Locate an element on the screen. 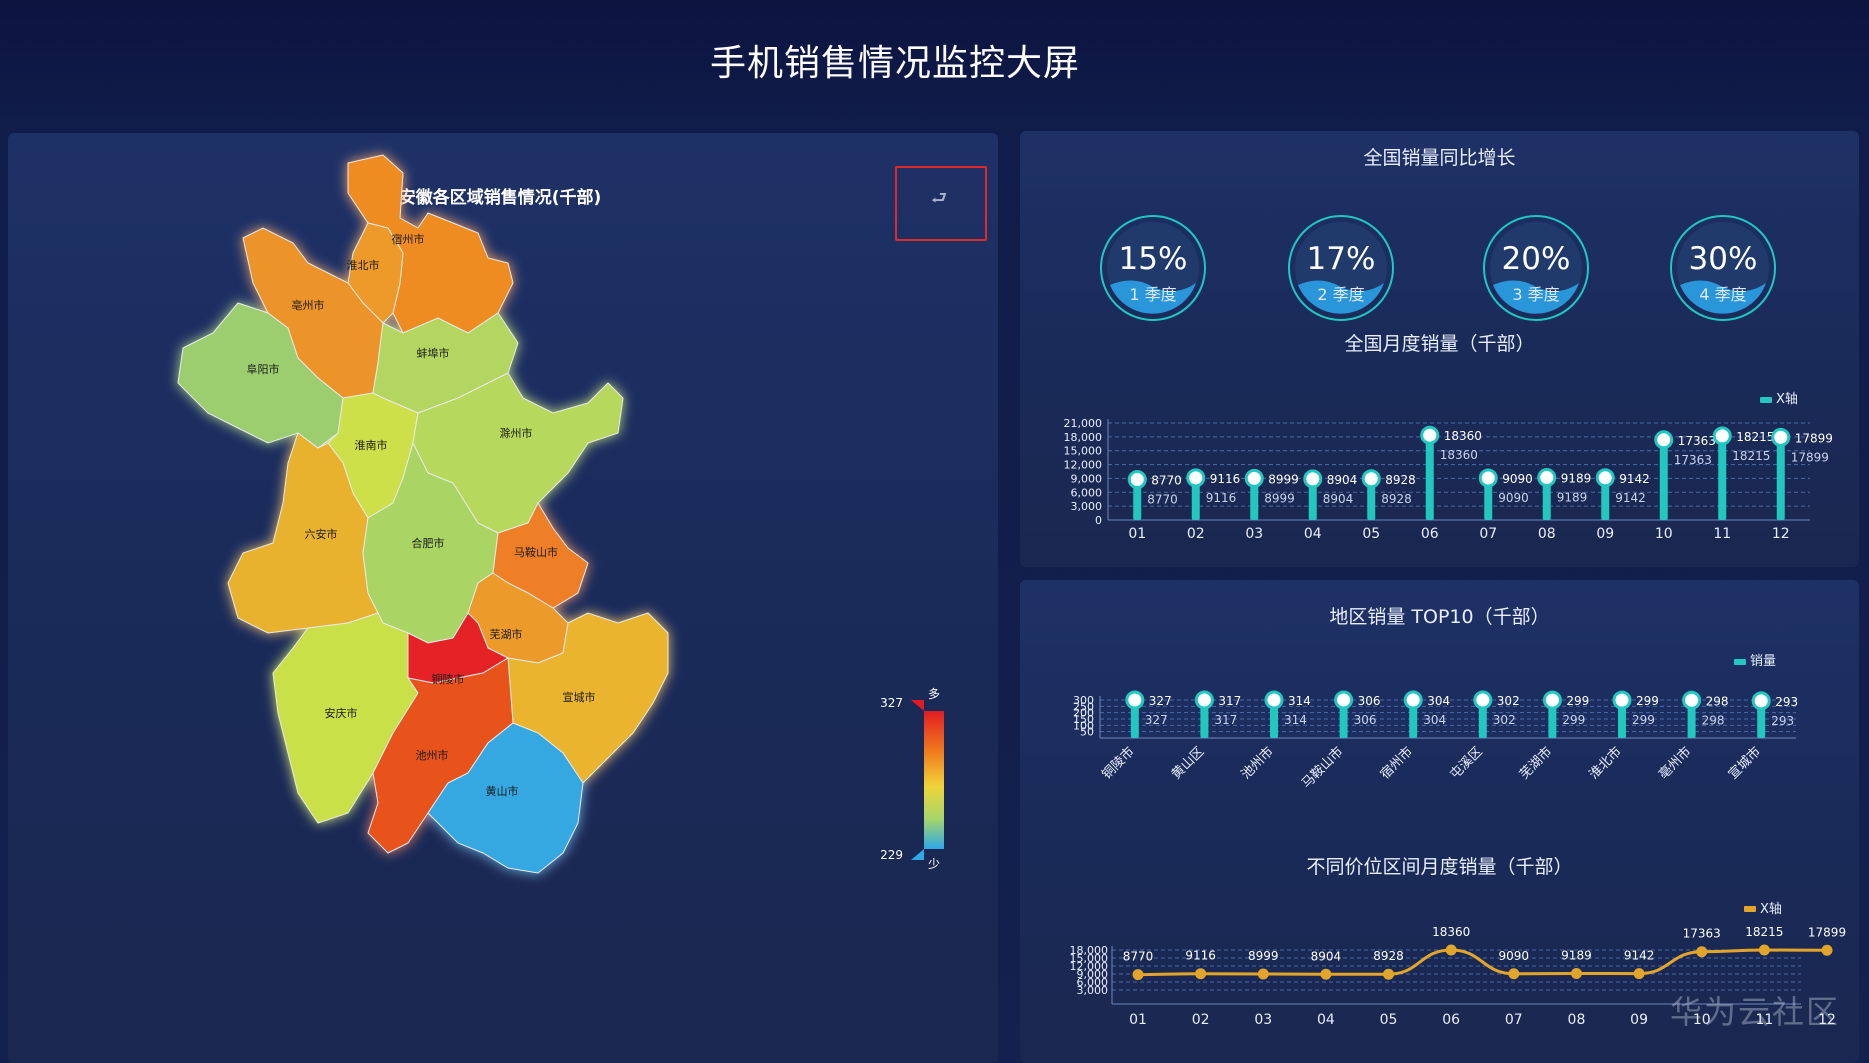 The image size is (1869, 1063). visual-map-bottom-handle is located at coordinates (917, 854).